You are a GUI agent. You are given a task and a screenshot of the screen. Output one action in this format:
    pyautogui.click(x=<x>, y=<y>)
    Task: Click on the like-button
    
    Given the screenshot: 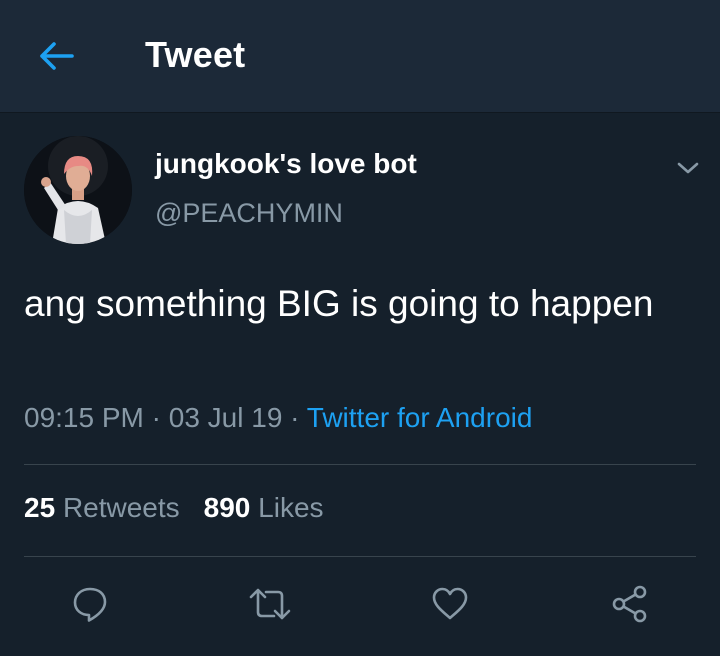 What is the action you would take?
    pyautogui.click(x=450, y=604)
    